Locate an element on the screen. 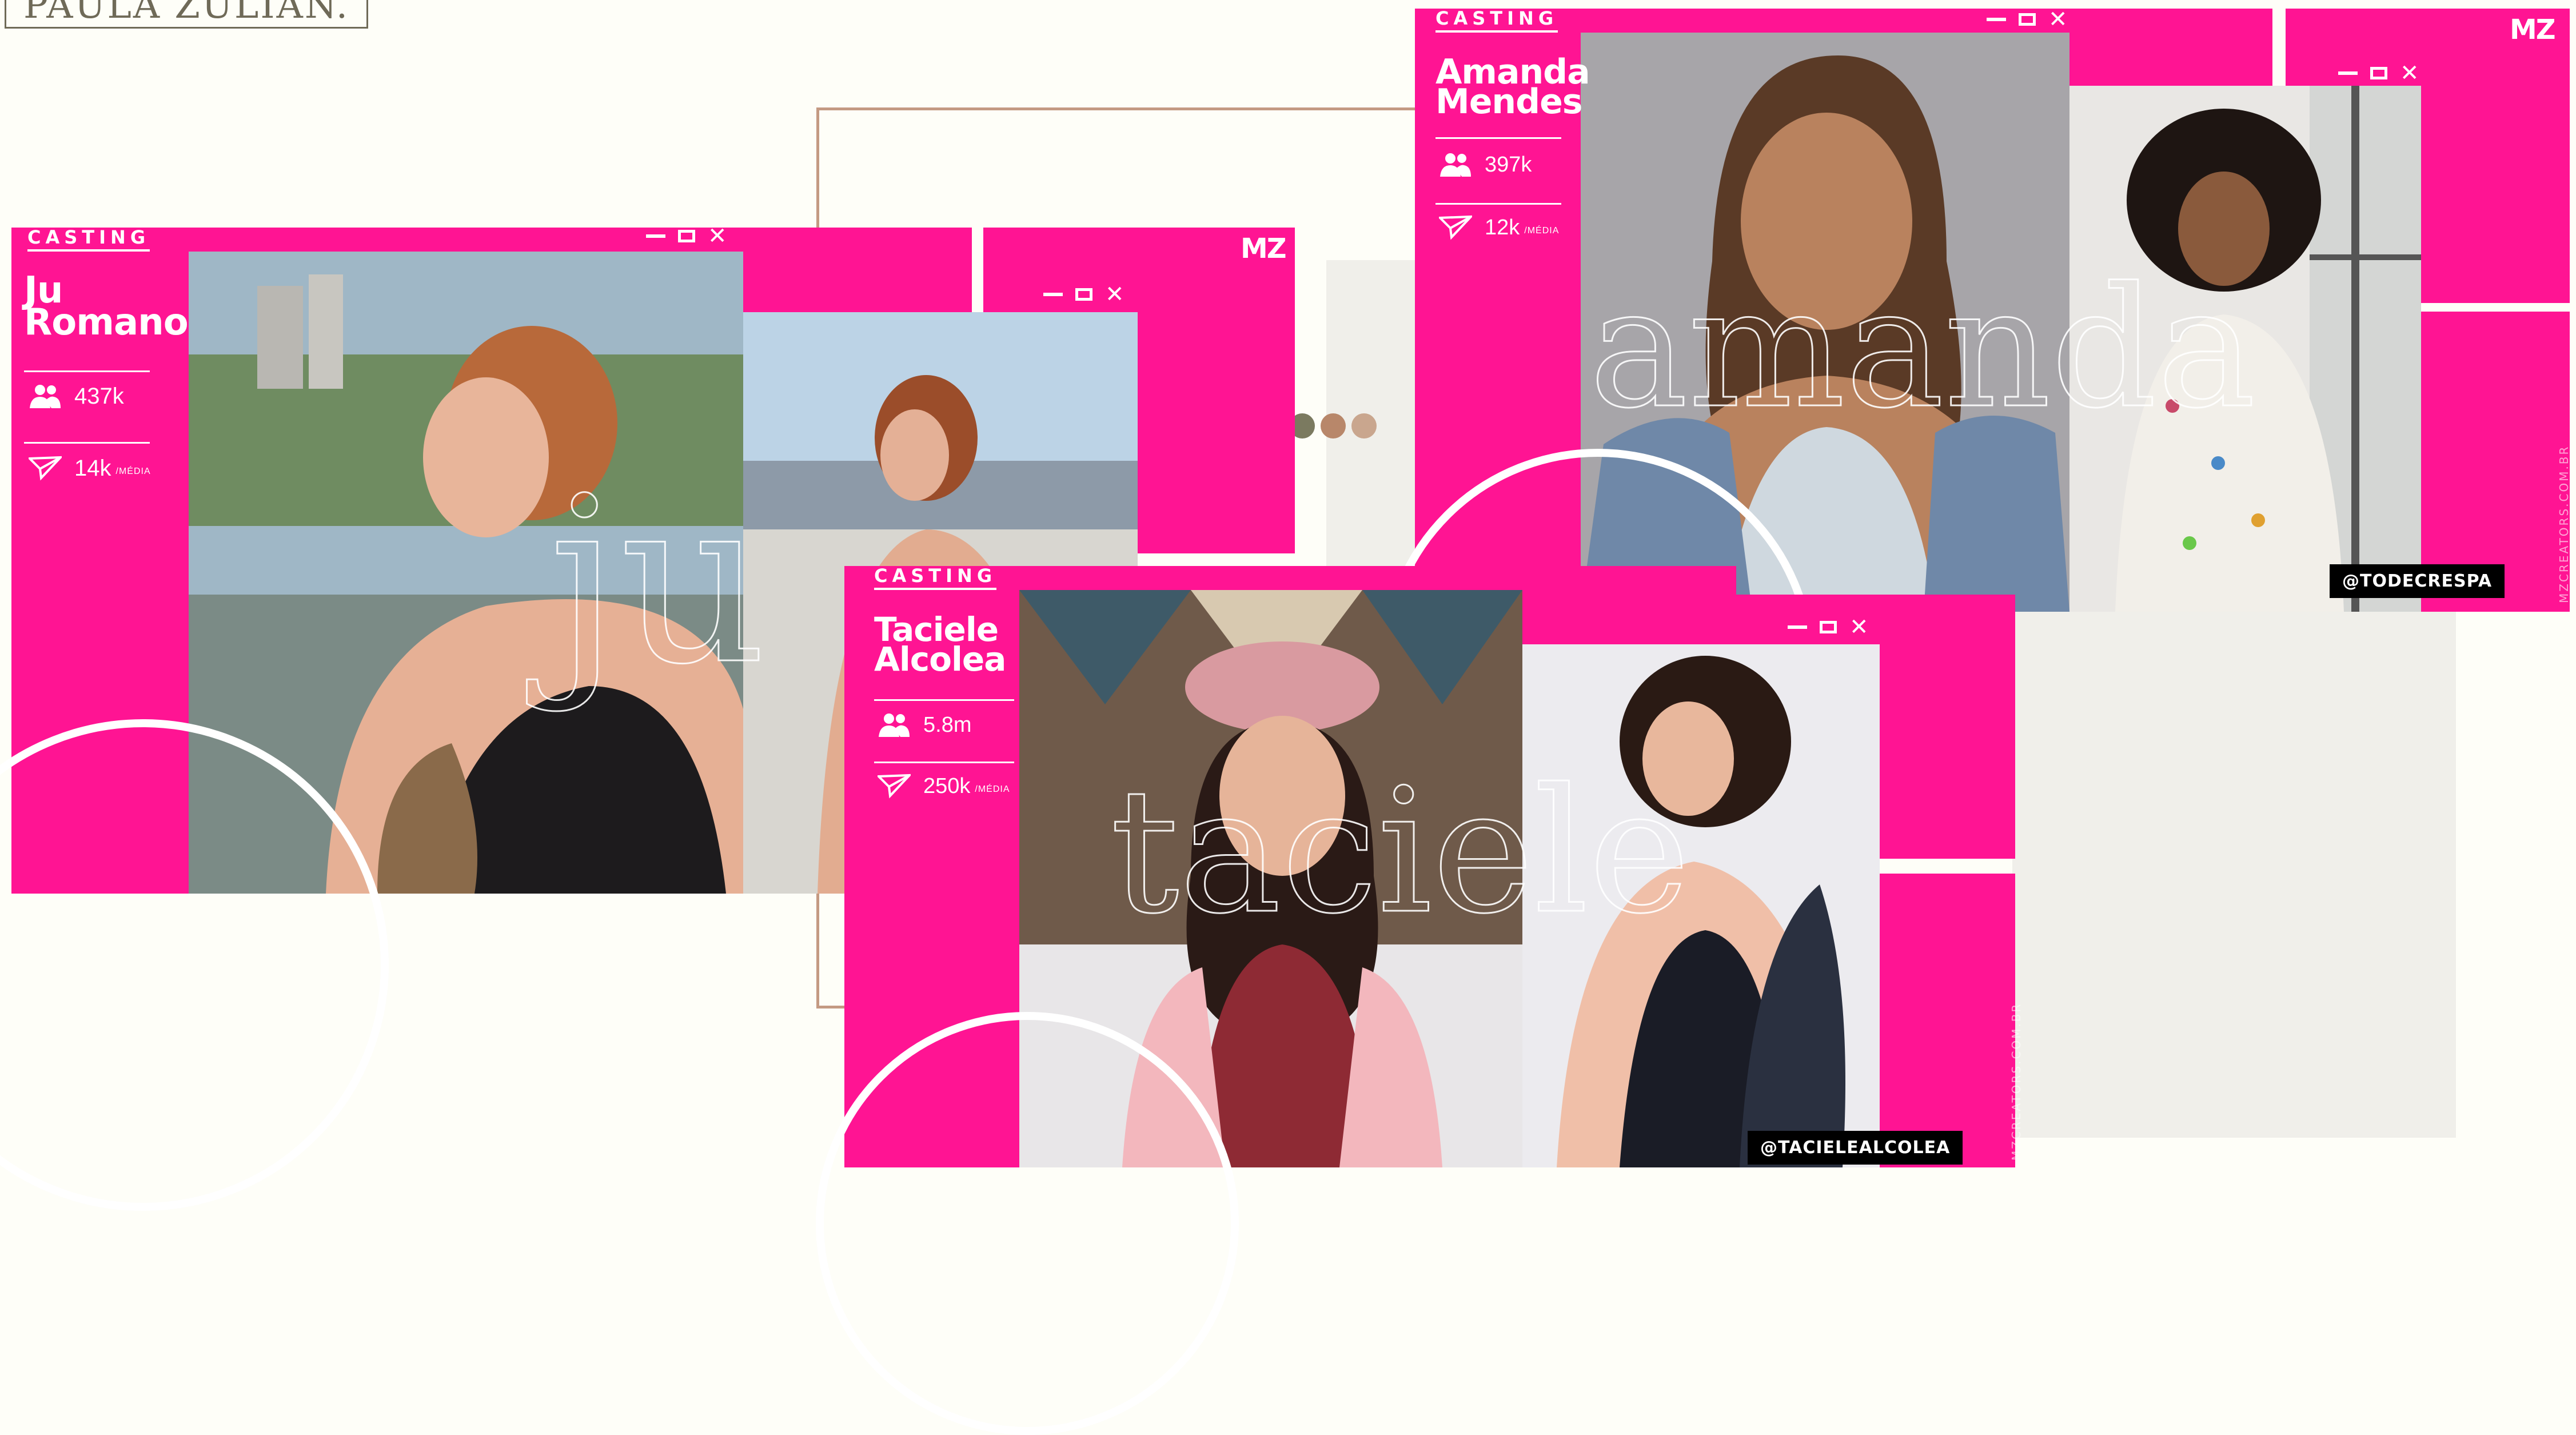 Image resolution: width=2576 pixels, height=1435 pixels. followers-stat: 5.8m is located at coordinates (925, 725).